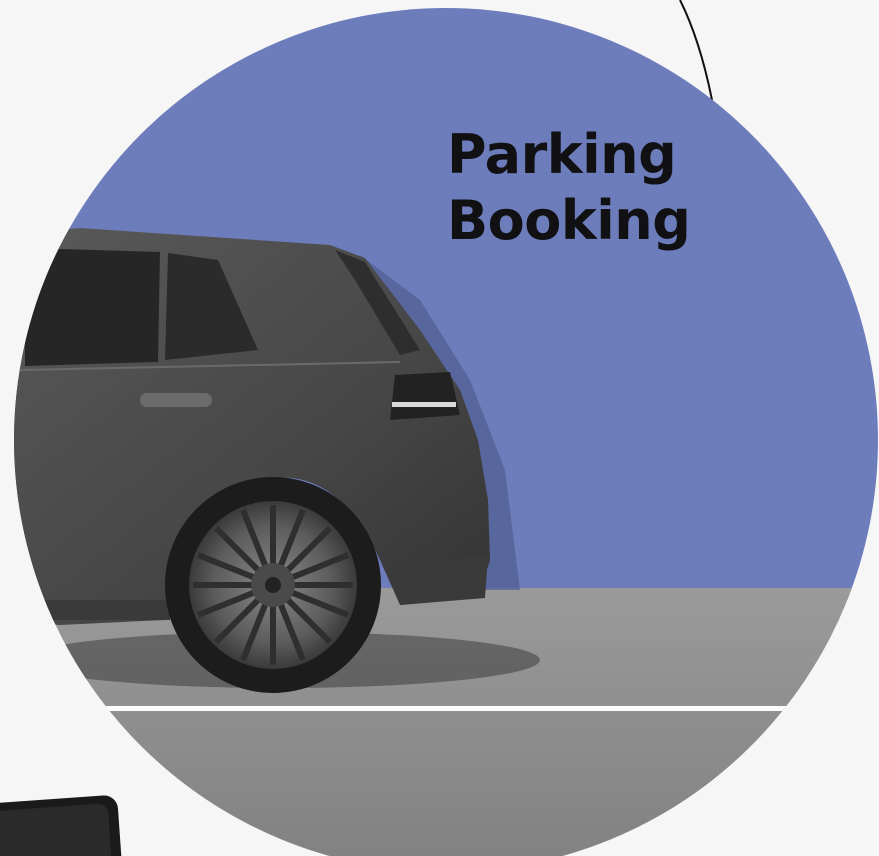  I want to click on car-wheel, so click(273, 585).